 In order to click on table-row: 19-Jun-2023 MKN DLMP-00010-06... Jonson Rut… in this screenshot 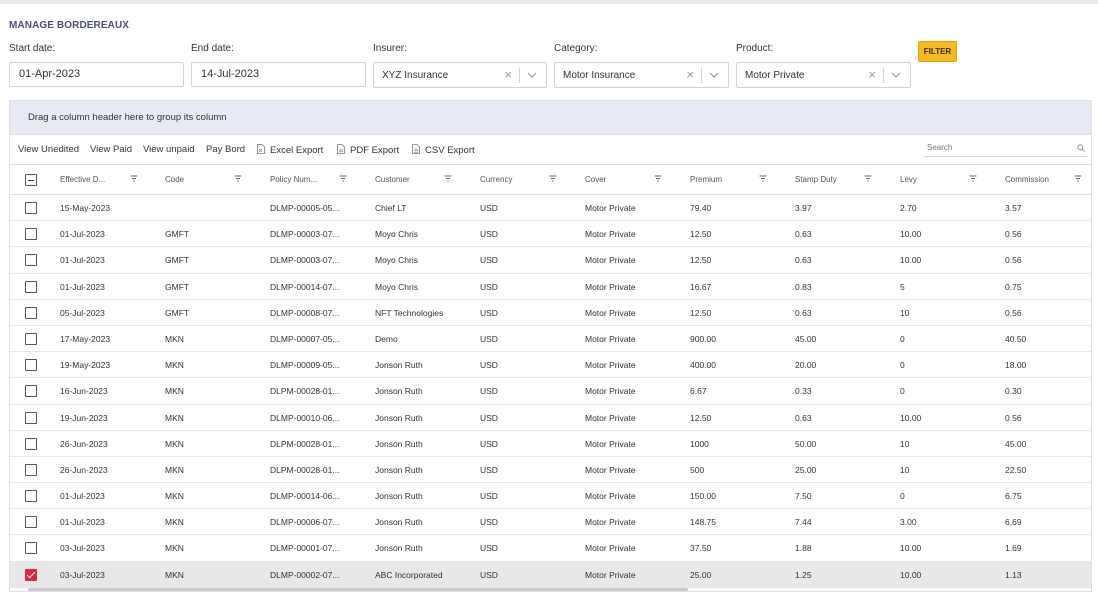, I will do `click(550, 418)`.